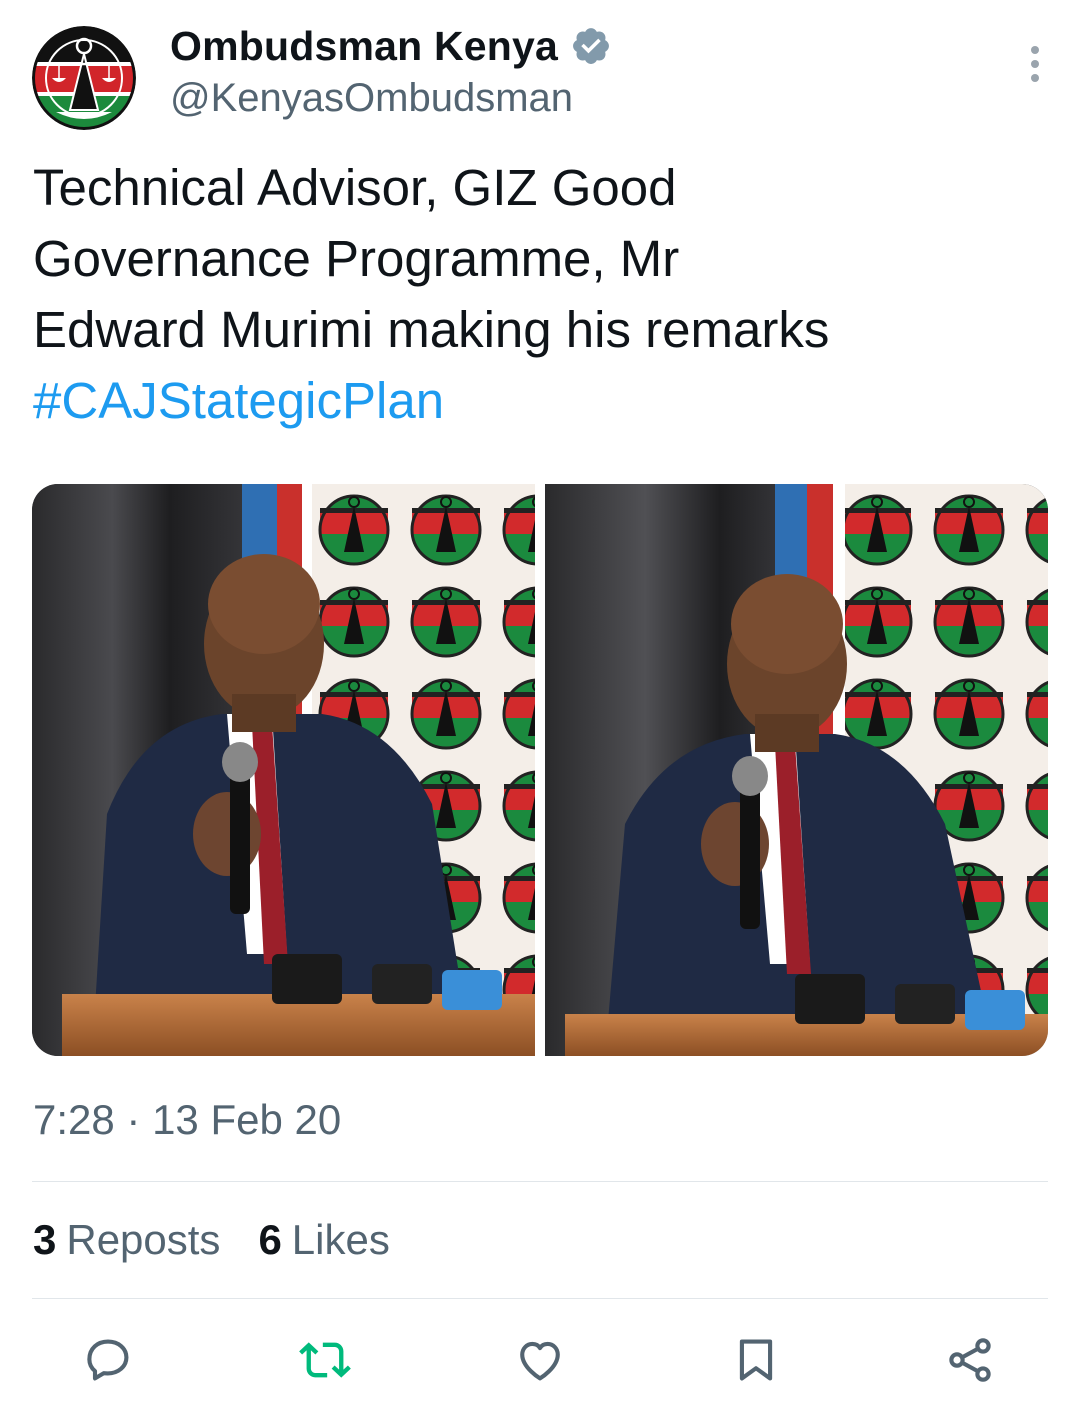 The height and width of the screenshot is (1426, 1080). I want to click on reposts-label: Reposts, so click(143, 1239).